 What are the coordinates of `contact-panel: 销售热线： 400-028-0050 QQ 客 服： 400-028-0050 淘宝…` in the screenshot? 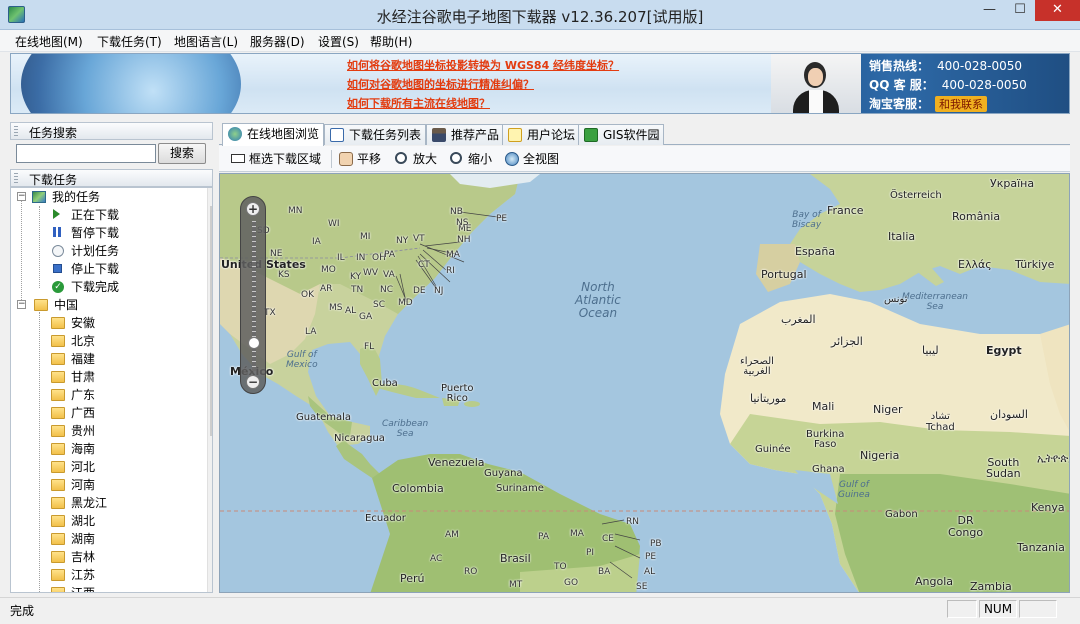 It's located at (920, 83).